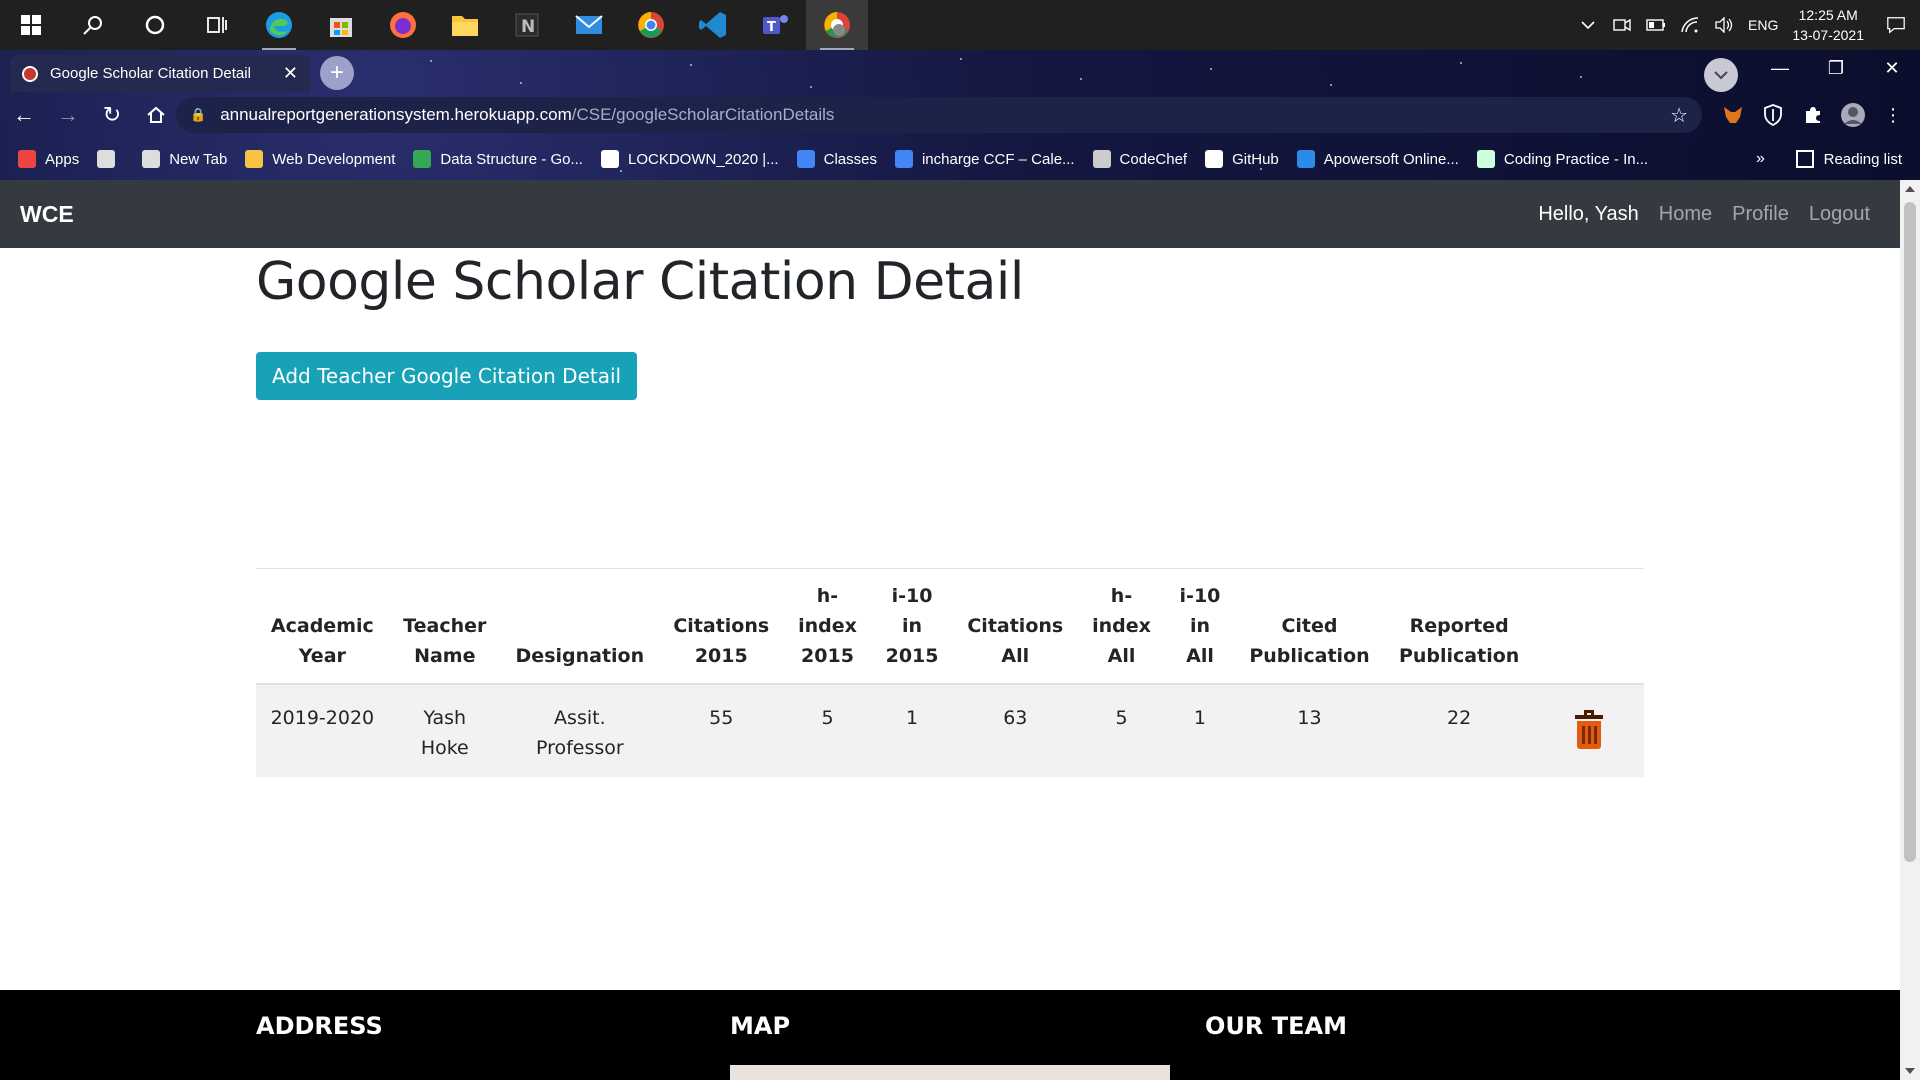  Describe the element at coordinates (1853, 115) in the screenshot. I see `profile-avatar-icon` at that location.